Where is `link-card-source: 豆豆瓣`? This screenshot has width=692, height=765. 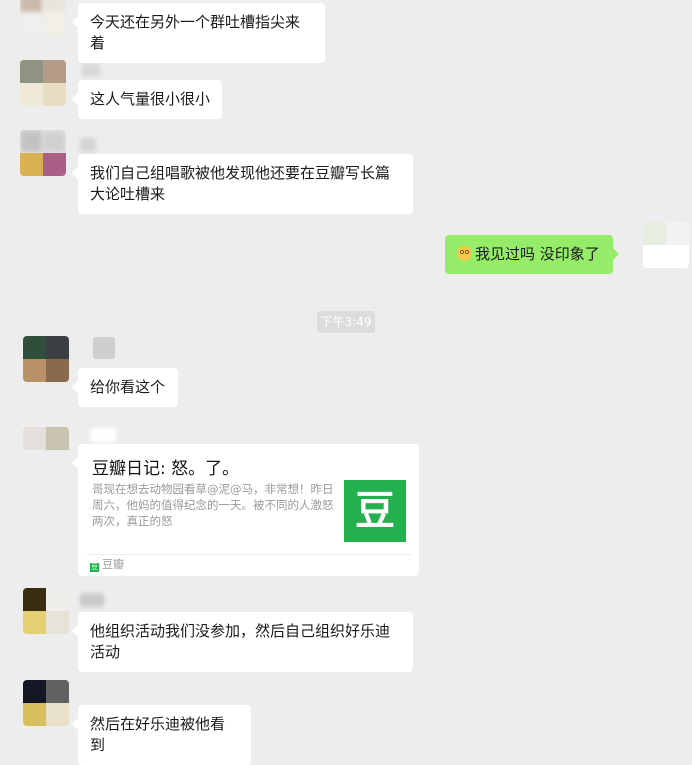
link-card-source: 豆豆瓣 is located at coordinates (107, 565).